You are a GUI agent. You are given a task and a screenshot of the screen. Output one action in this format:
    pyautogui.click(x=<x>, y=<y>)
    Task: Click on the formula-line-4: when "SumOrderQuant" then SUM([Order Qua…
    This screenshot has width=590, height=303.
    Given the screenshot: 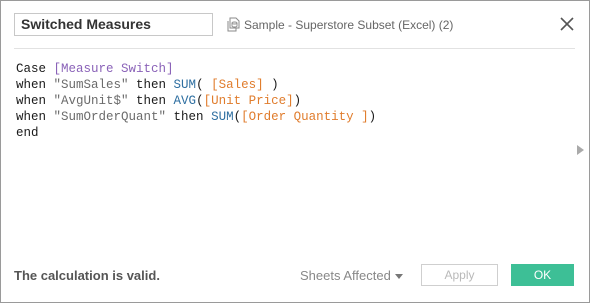 What is the action you would take?
    pyautogui.click(x=291, y=117)
    